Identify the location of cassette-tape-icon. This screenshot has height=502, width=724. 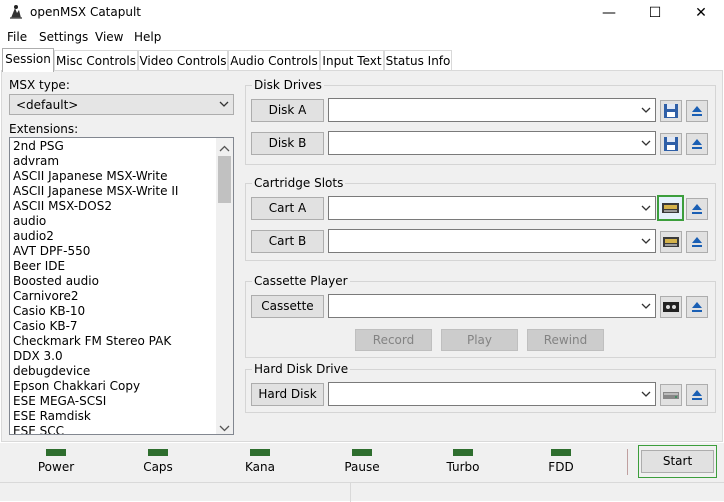
(671, 307).